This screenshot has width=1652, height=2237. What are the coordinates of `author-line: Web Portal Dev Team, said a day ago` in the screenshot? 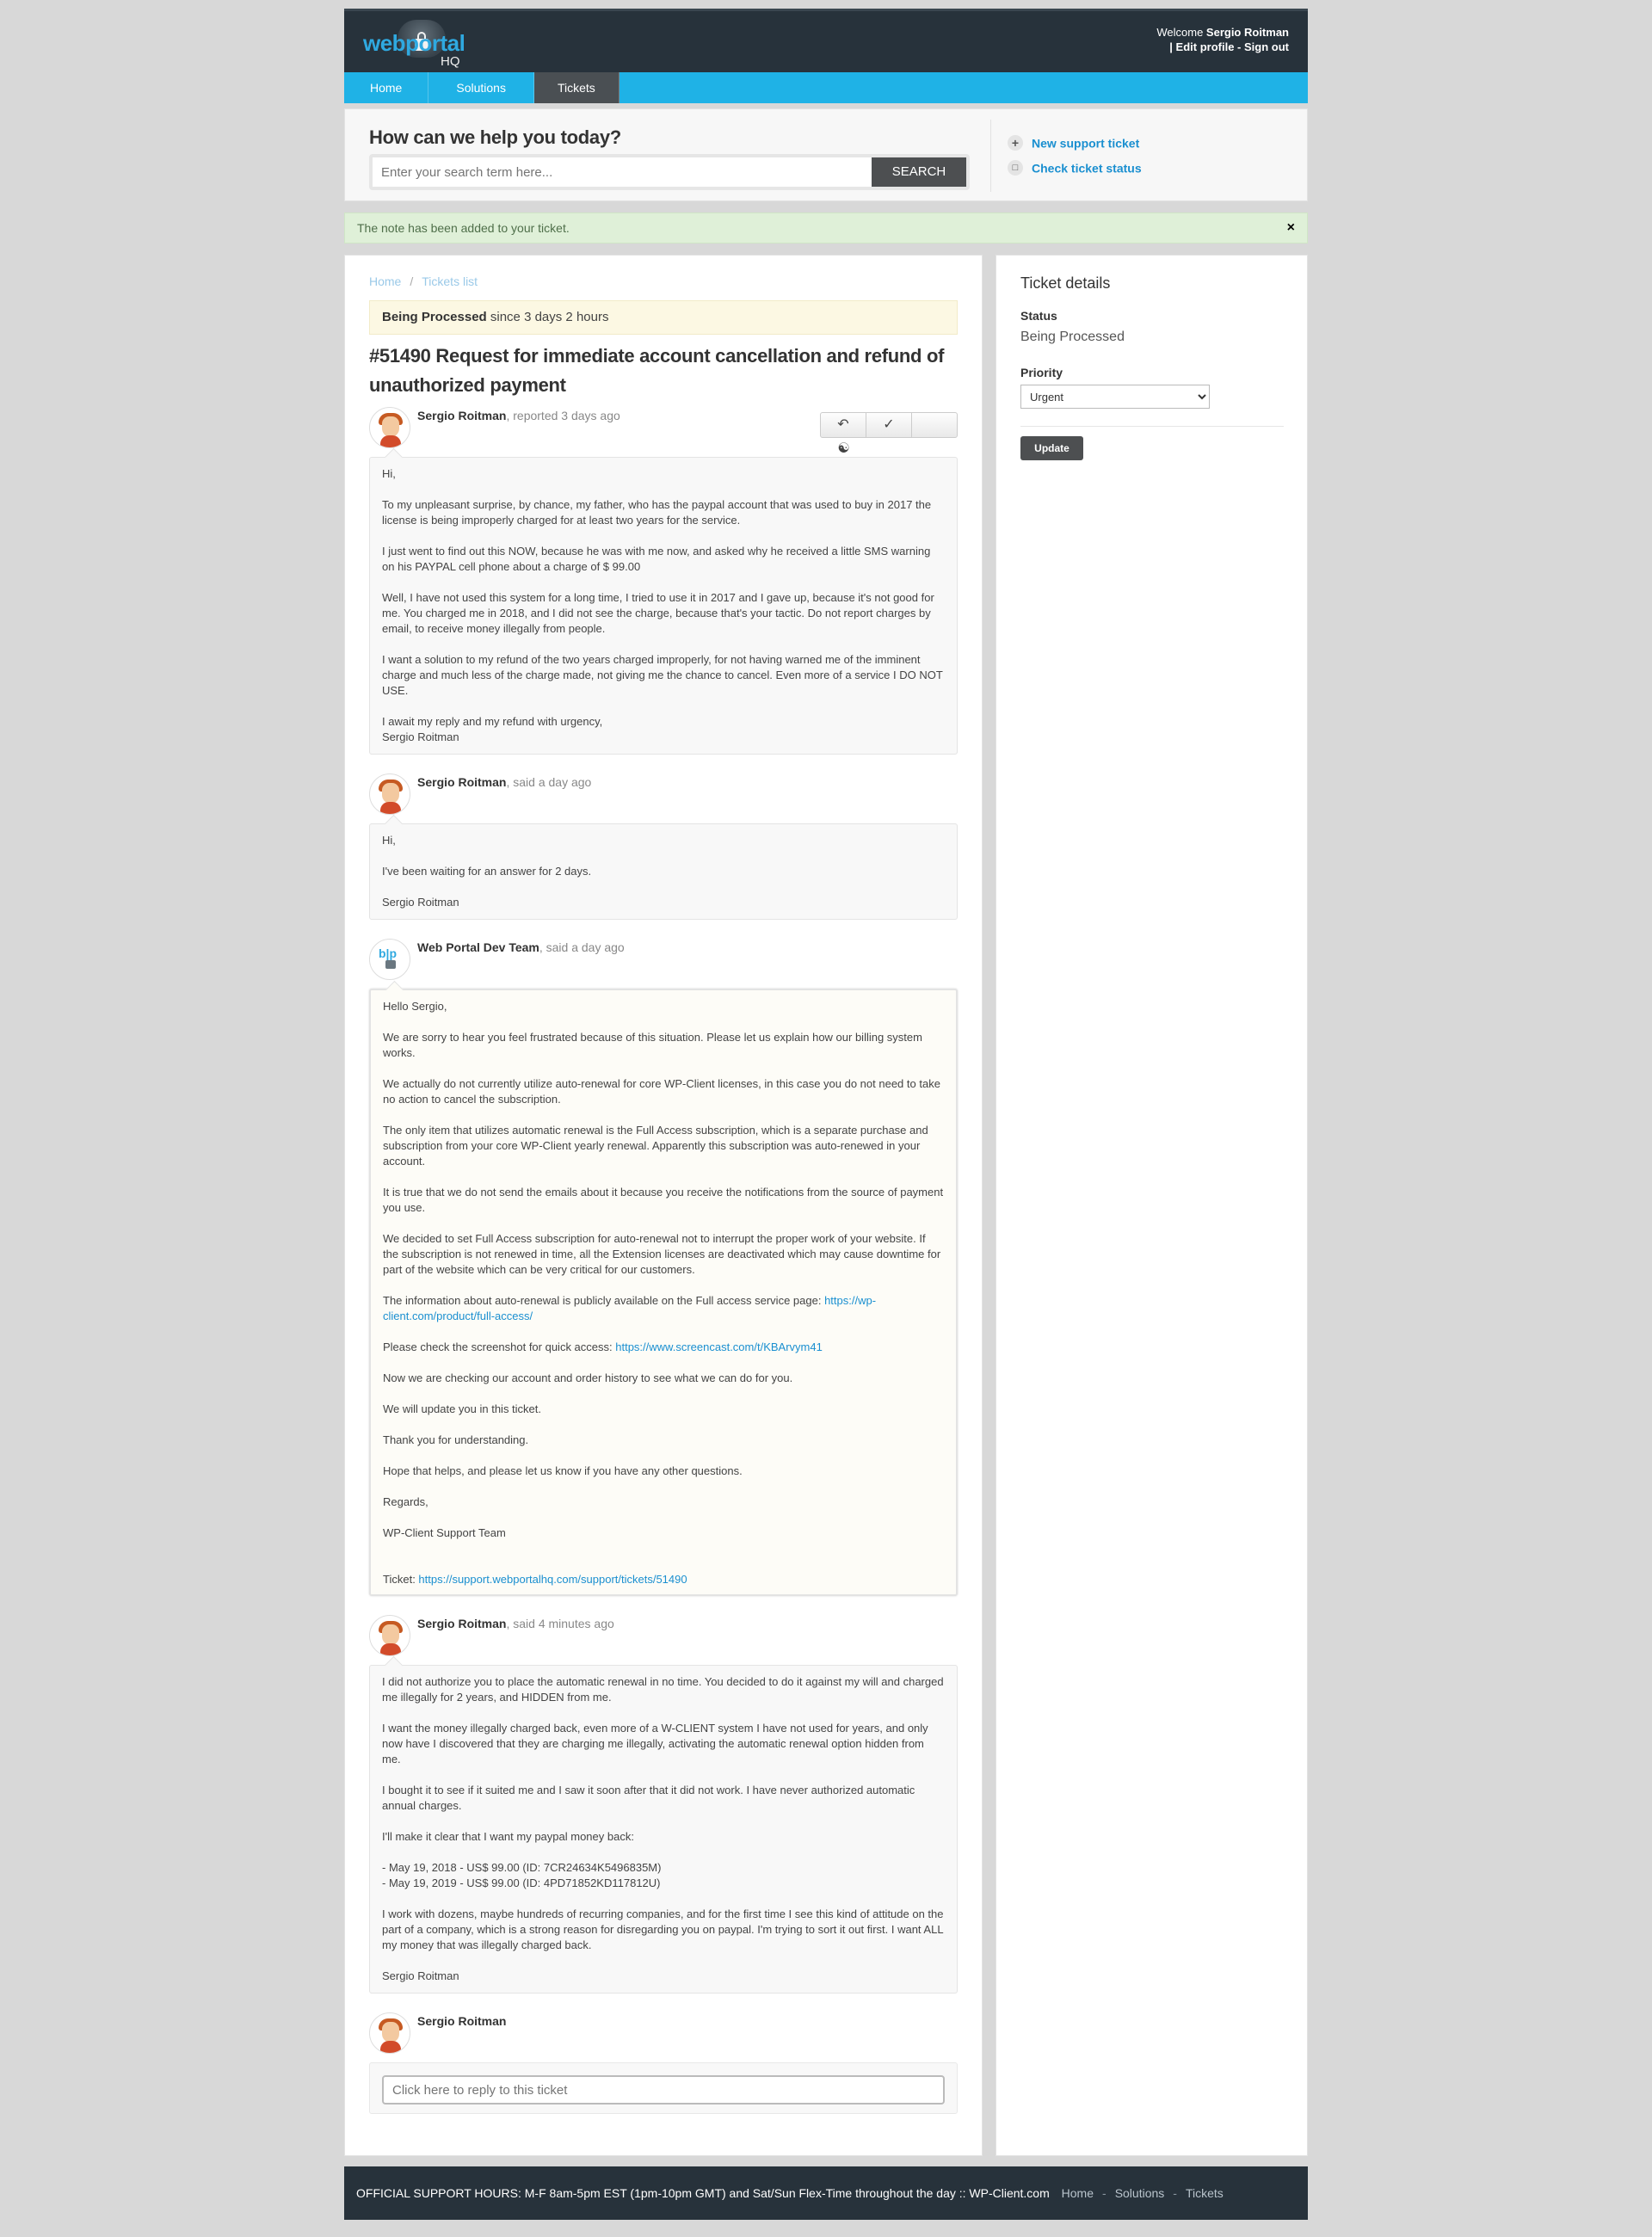 It's located at (521, 947).